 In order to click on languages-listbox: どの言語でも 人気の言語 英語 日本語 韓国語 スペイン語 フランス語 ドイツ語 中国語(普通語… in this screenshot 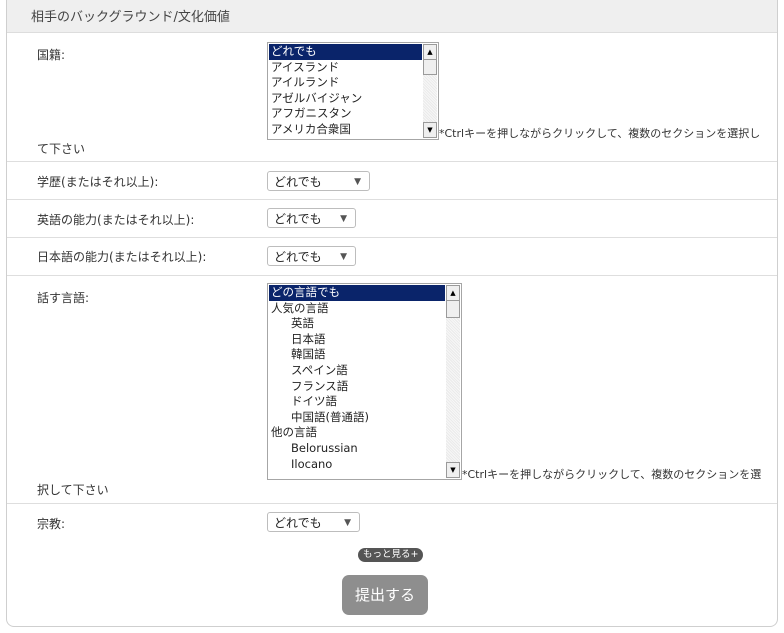, I will do `click(364, 381)`.